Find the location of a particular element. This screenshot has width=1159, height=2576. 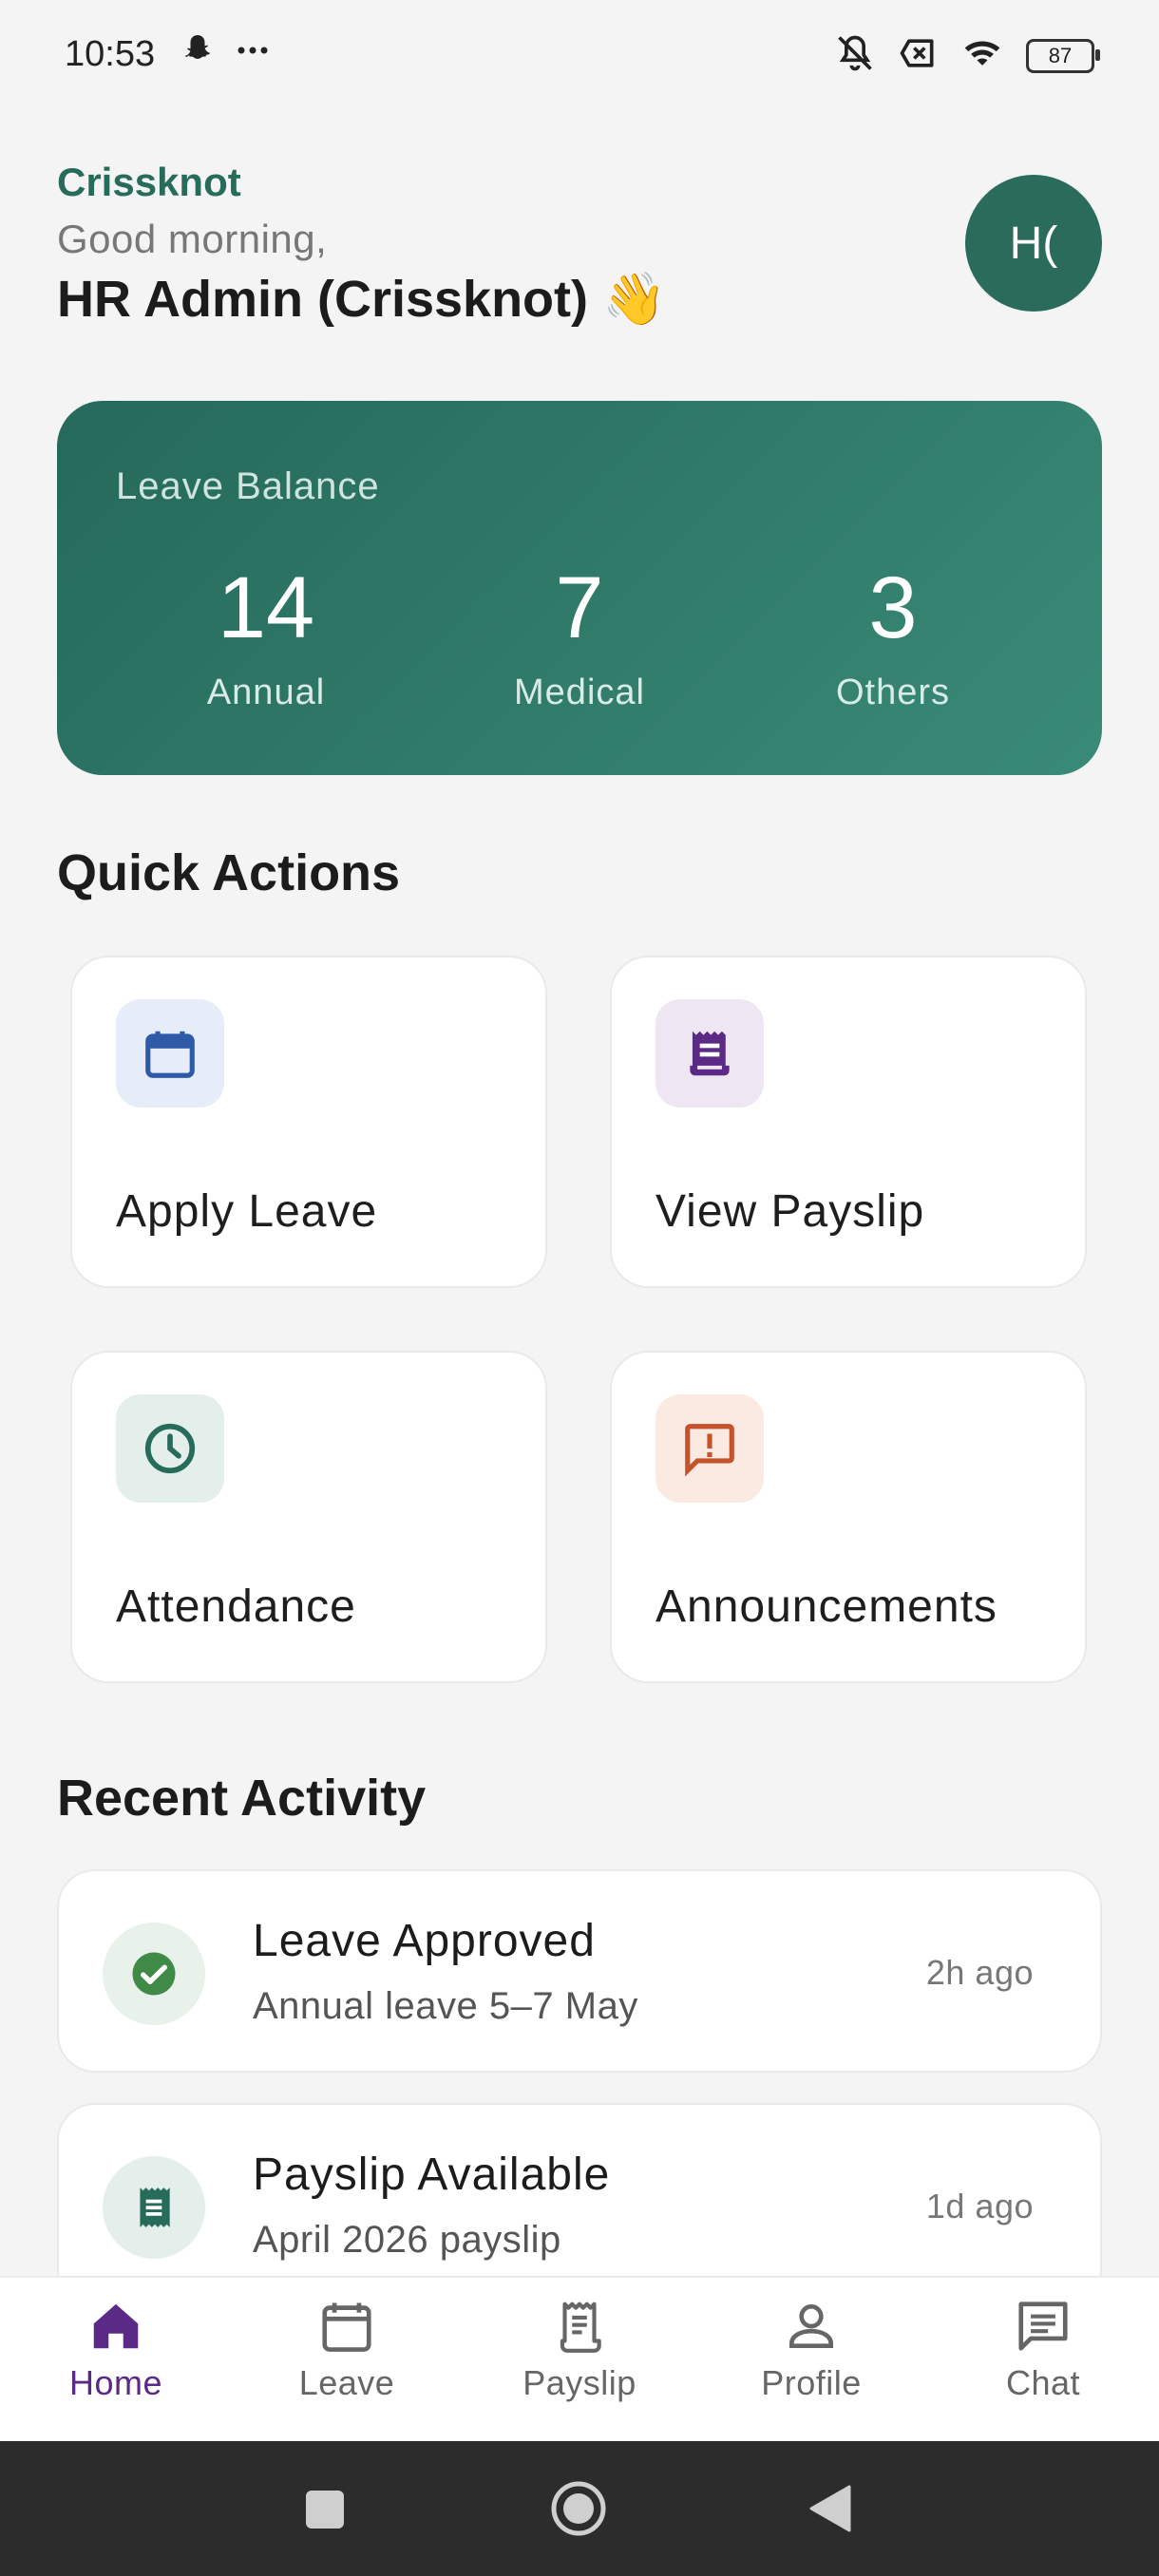

leave-balance-others: 3 Others is located at coordinates (893, 638).